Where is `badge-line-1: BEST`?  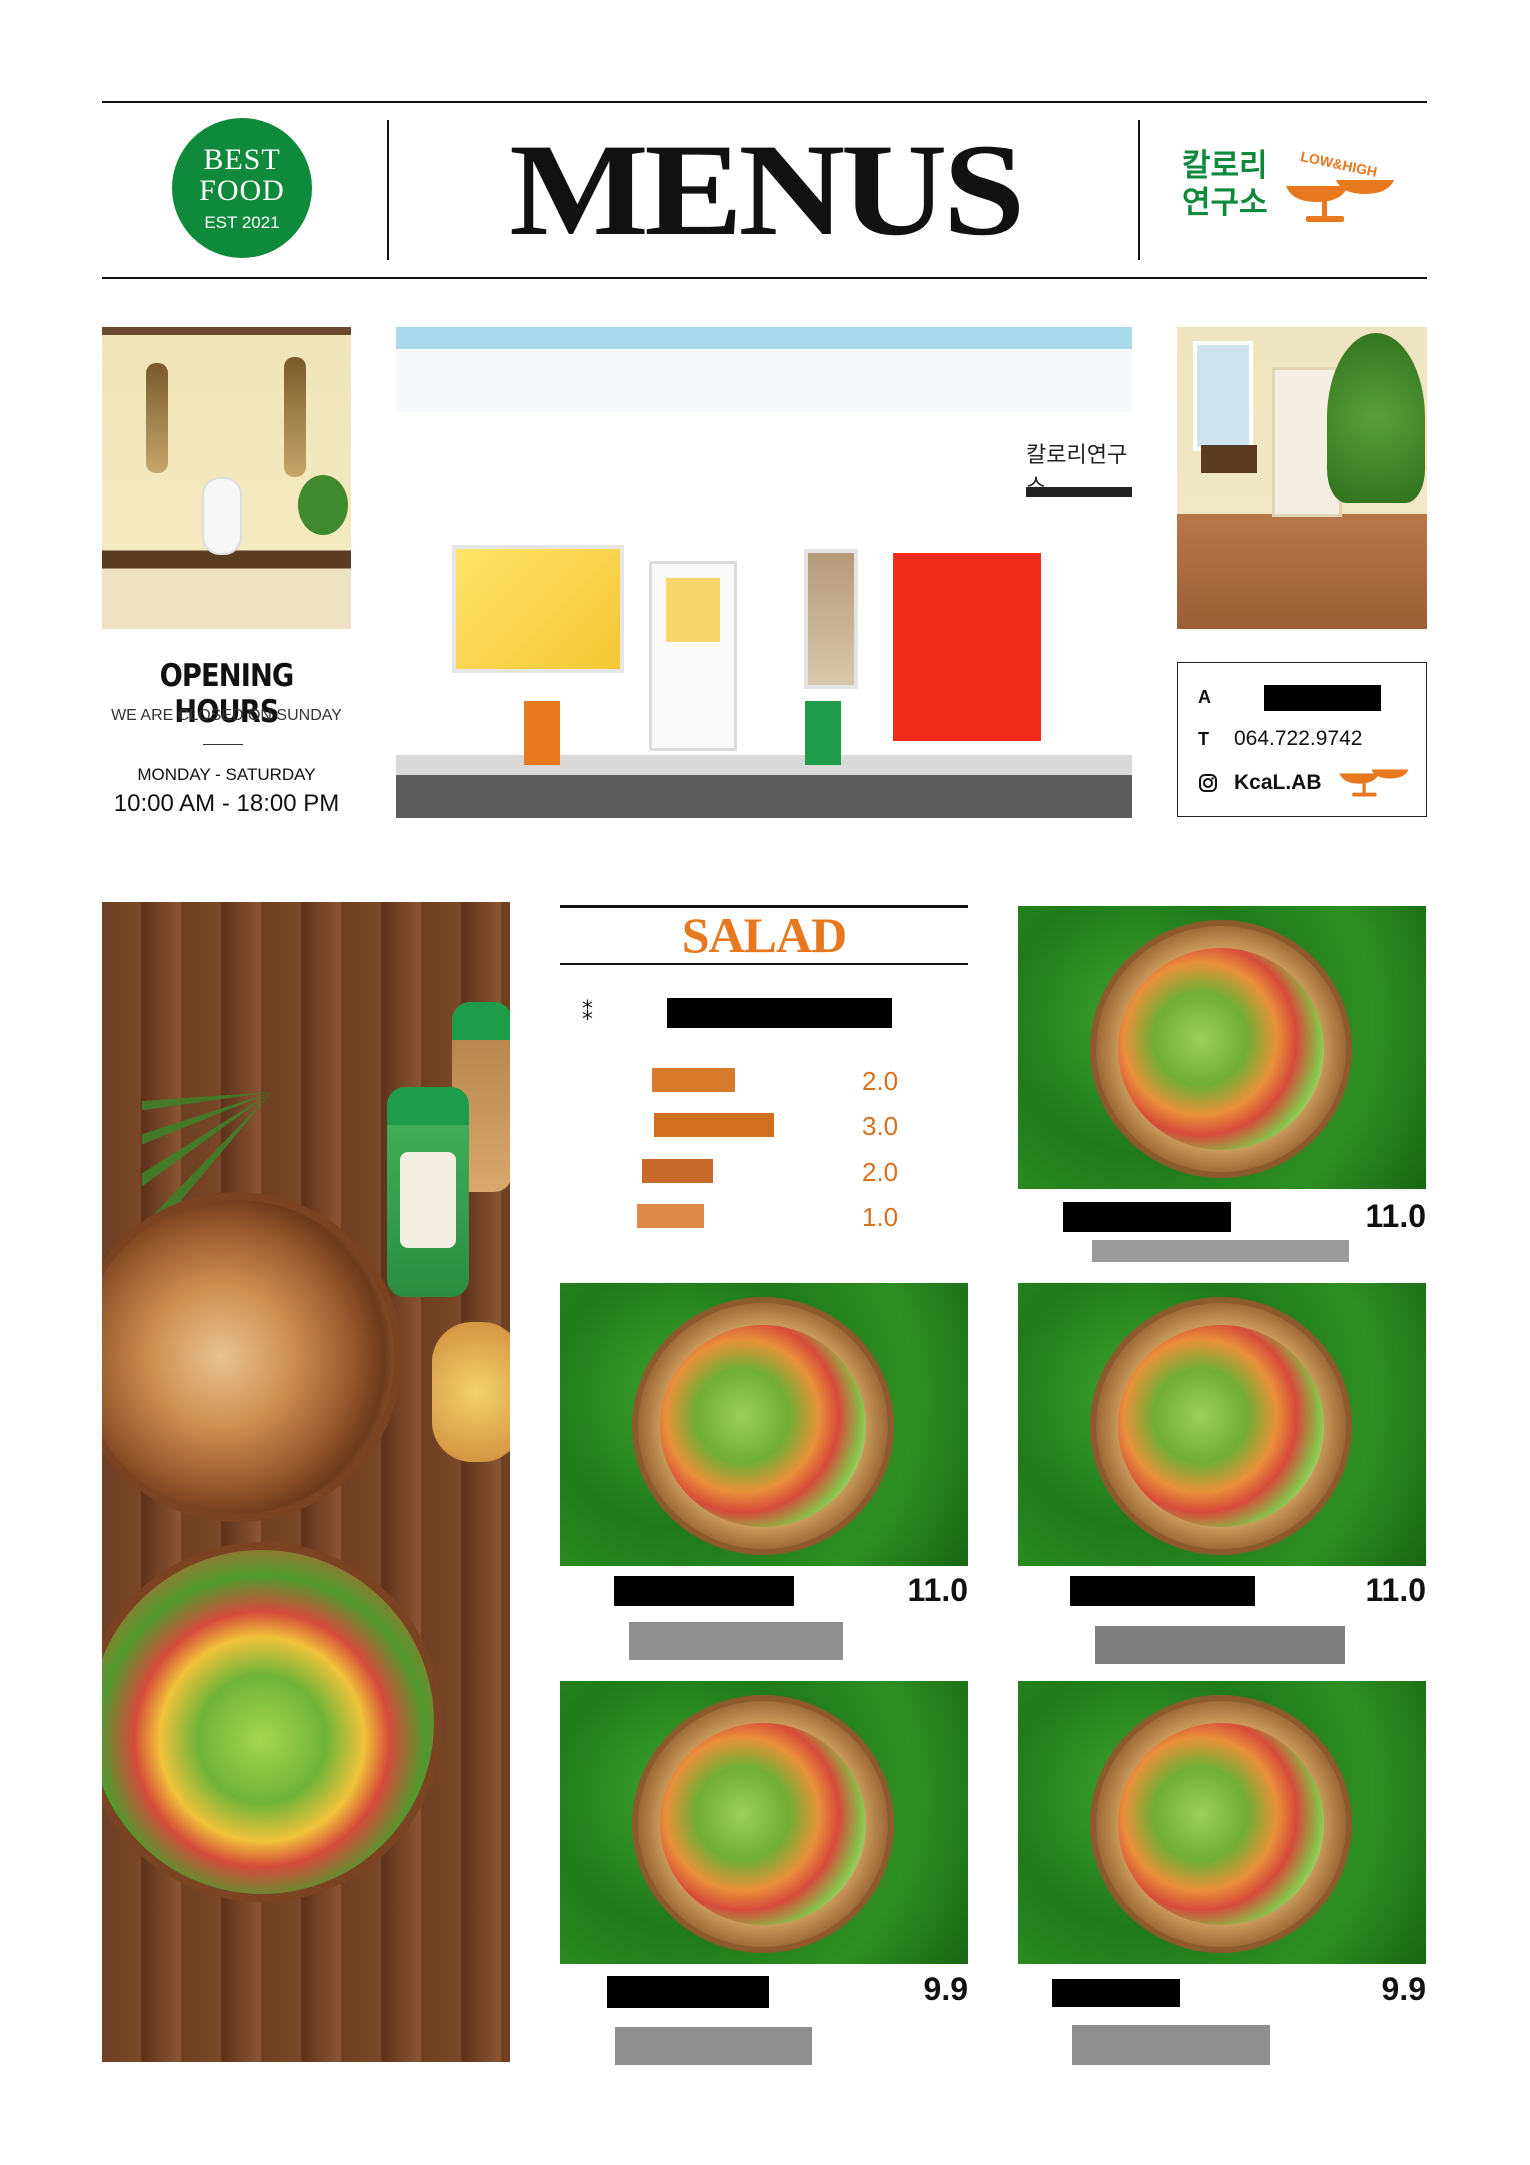
badge-line-1: BEST is located at coordinates (242, 159).